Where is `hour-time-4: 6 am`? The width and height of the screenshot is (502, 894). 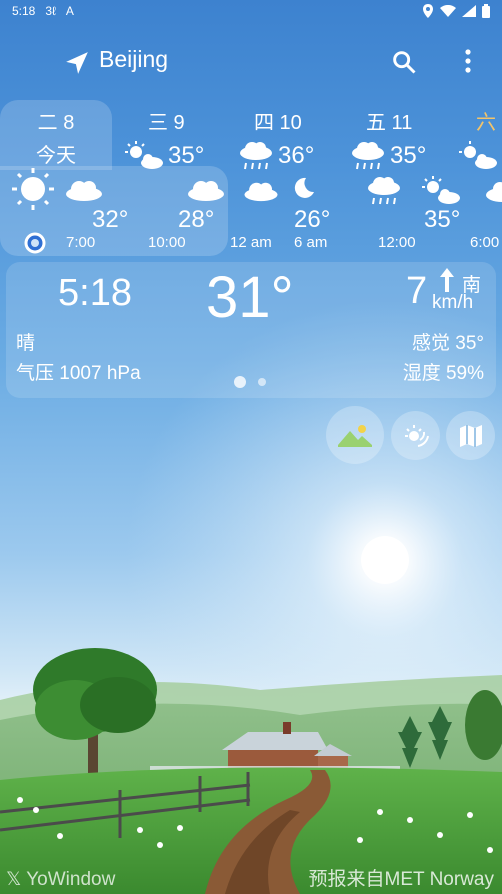
hour-time-4: 6 am is located at coordinates (311, 242).